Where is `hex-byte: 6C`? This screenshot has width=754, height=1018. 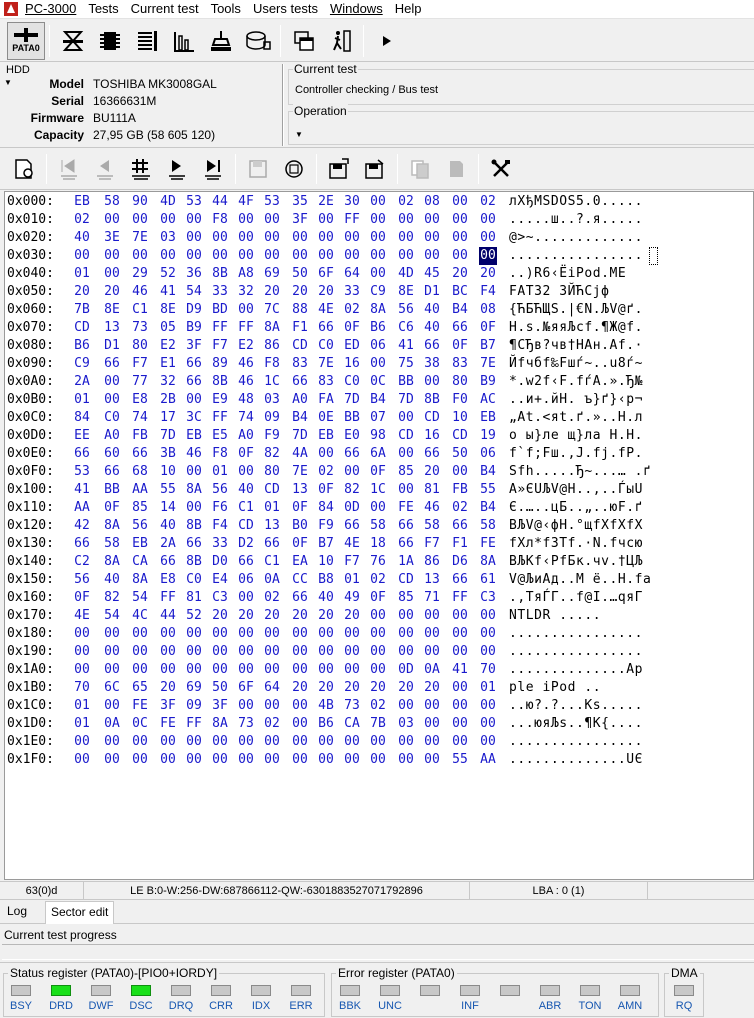
hex-byte: 6C is located at coordinates (112, 688).